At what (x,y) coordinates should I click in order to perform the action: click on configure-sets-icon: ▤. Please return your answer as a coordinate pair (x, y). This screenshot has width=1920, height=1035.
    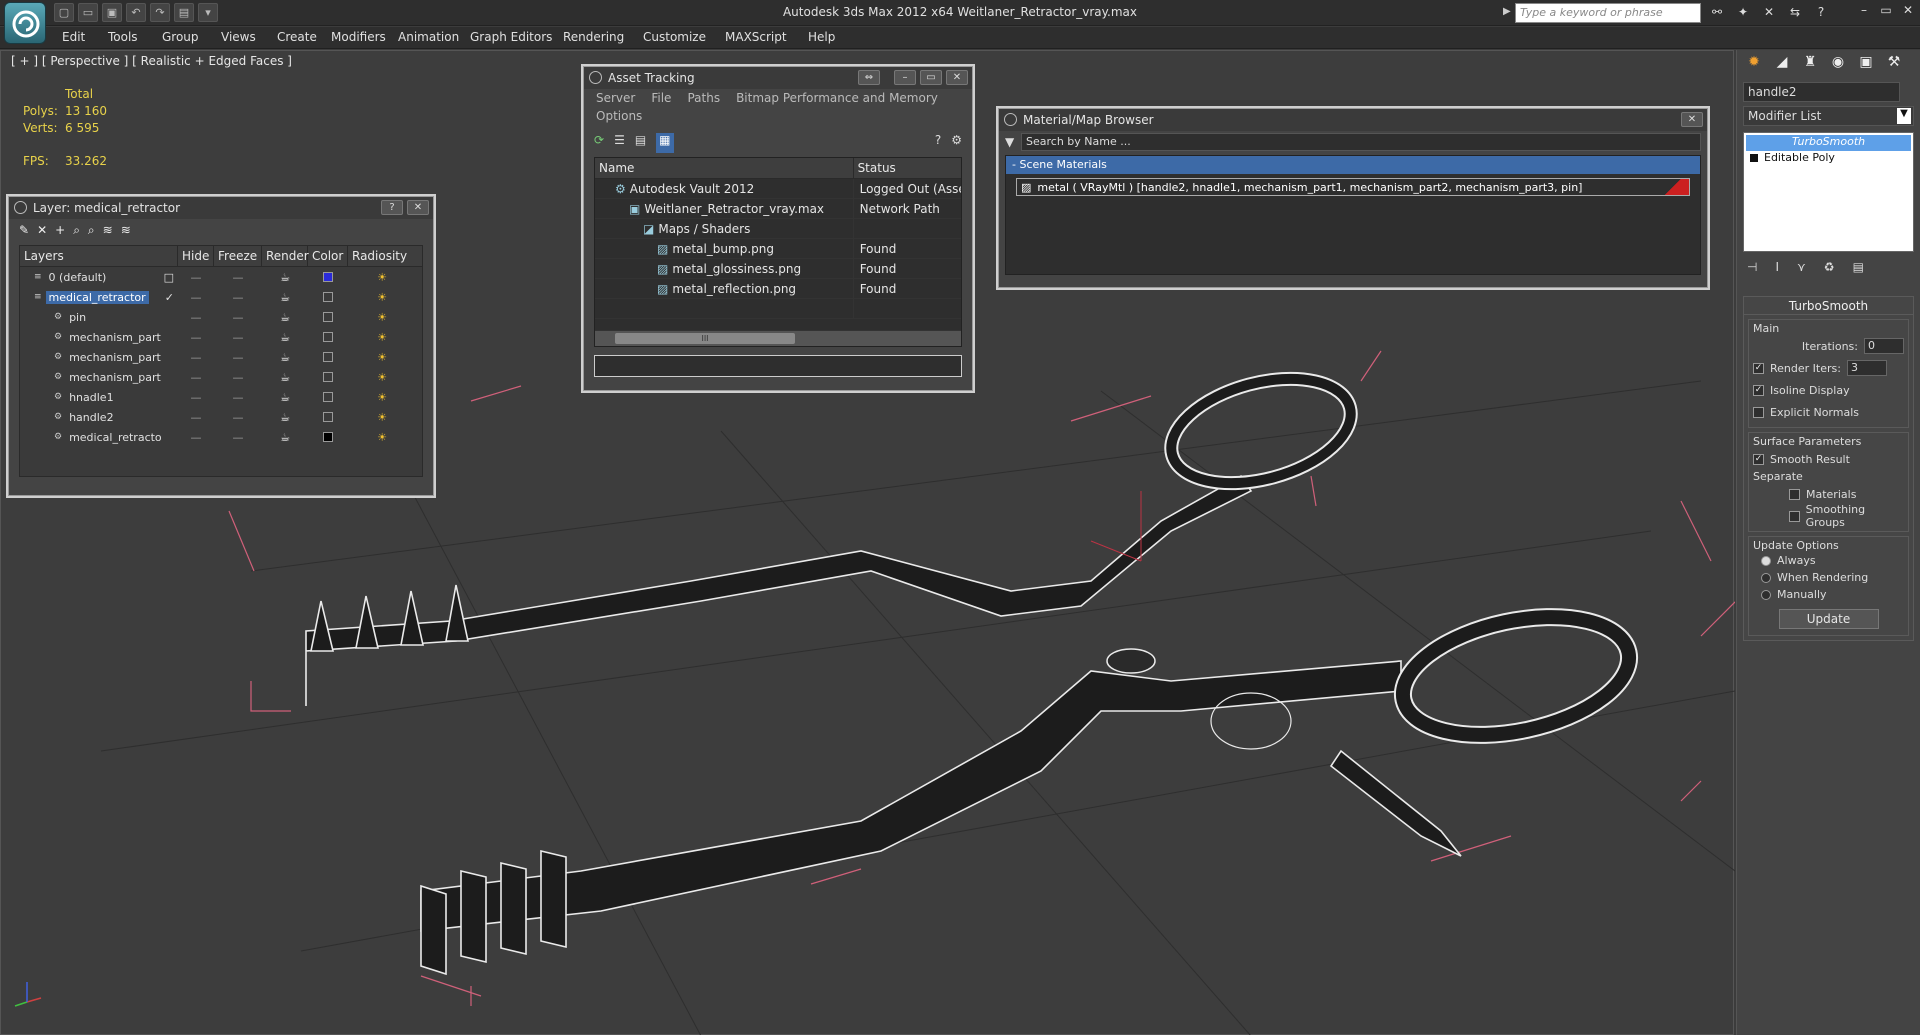
    Looking at the image, I should click on (1858, 269).